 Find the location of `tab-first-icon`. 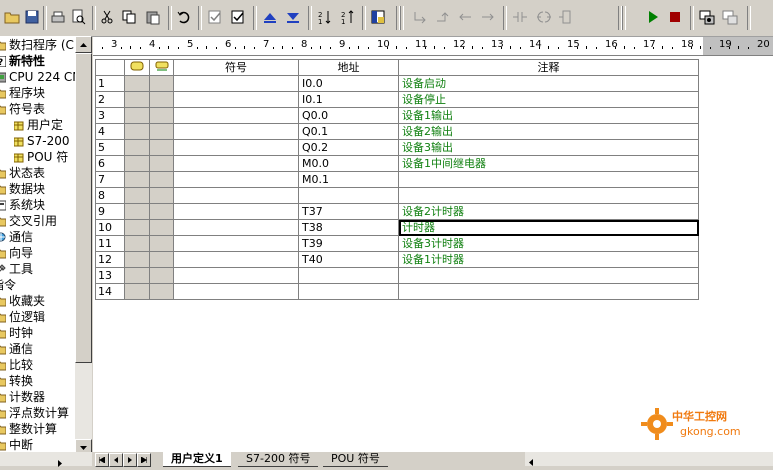

tab-first-icon is located at coordinates (102, 460).